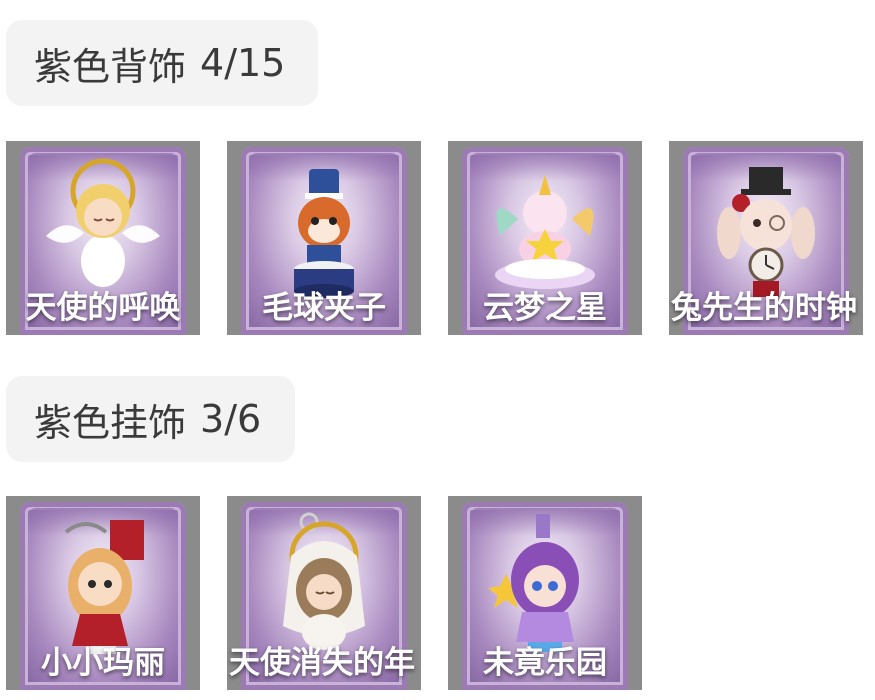 Image resolution: width=875 pixels, height=700 pixels. I want to click on item-card: 未竟乐园, so click(545, 593).